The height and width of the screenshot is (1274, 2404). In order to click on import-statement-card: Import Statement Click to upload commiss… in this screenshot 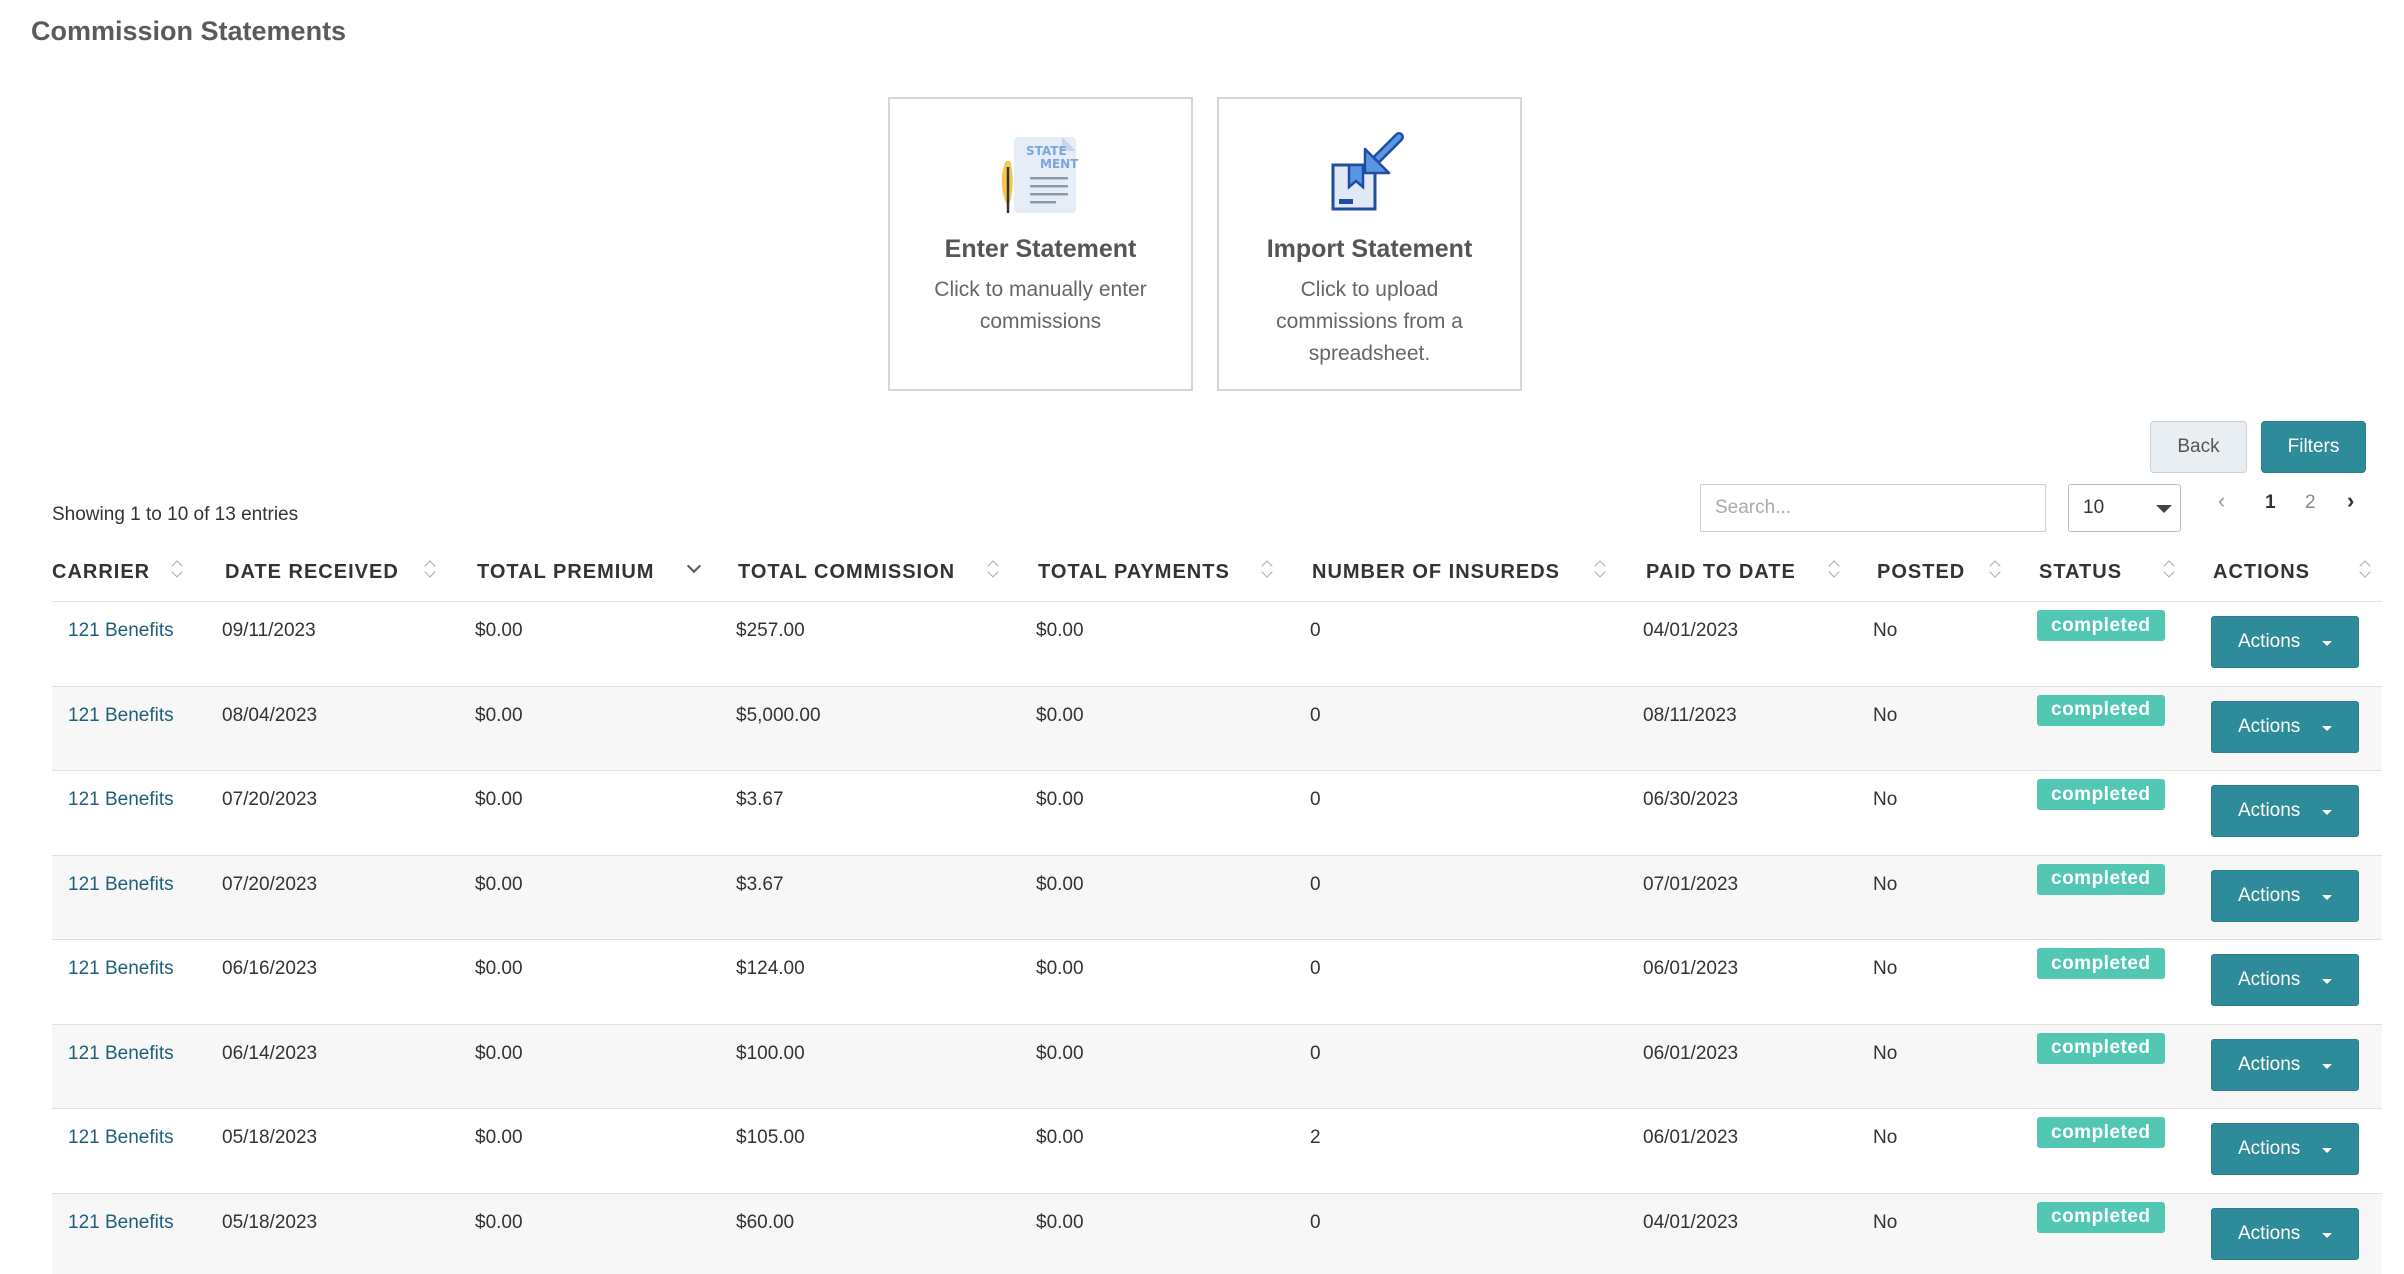, I will do `click(1369, 244)`.